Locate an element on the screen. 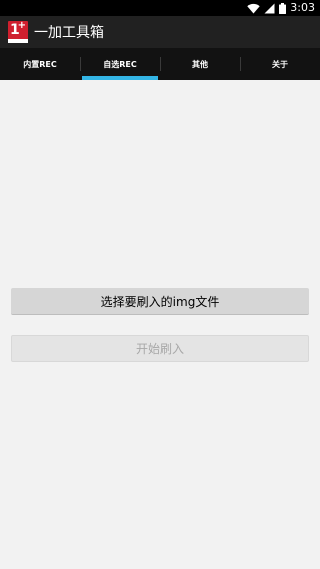 The image size is (320, 569). tab-bar: 内置REC 自选REC 其他 关于 is located at coordinates (160, 64).